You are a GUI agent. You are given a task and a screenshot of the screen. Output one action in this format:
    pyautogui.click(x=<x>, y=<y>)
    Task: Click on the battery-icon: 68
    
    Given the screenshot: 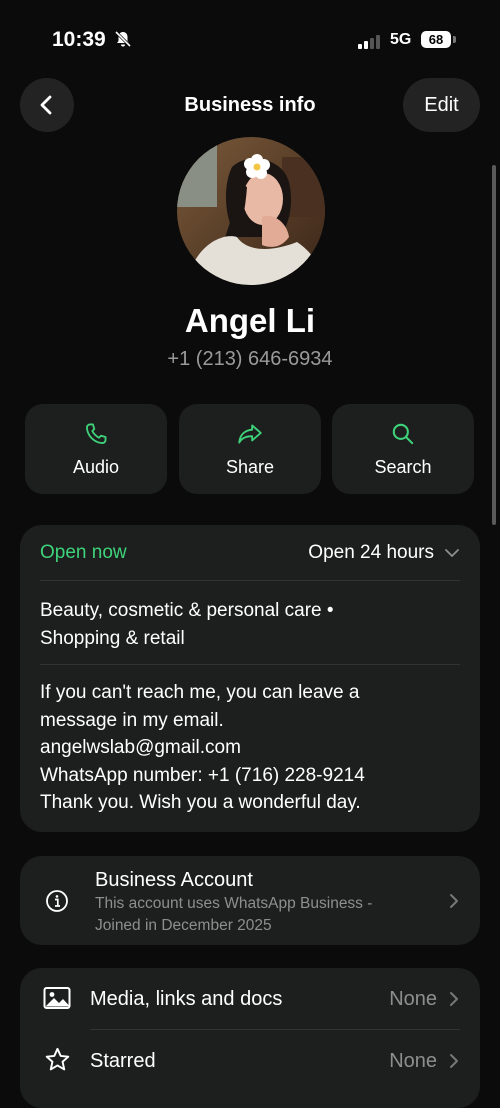 What is the action you would take?
    pyautogui.click(x=436, y=39)
    